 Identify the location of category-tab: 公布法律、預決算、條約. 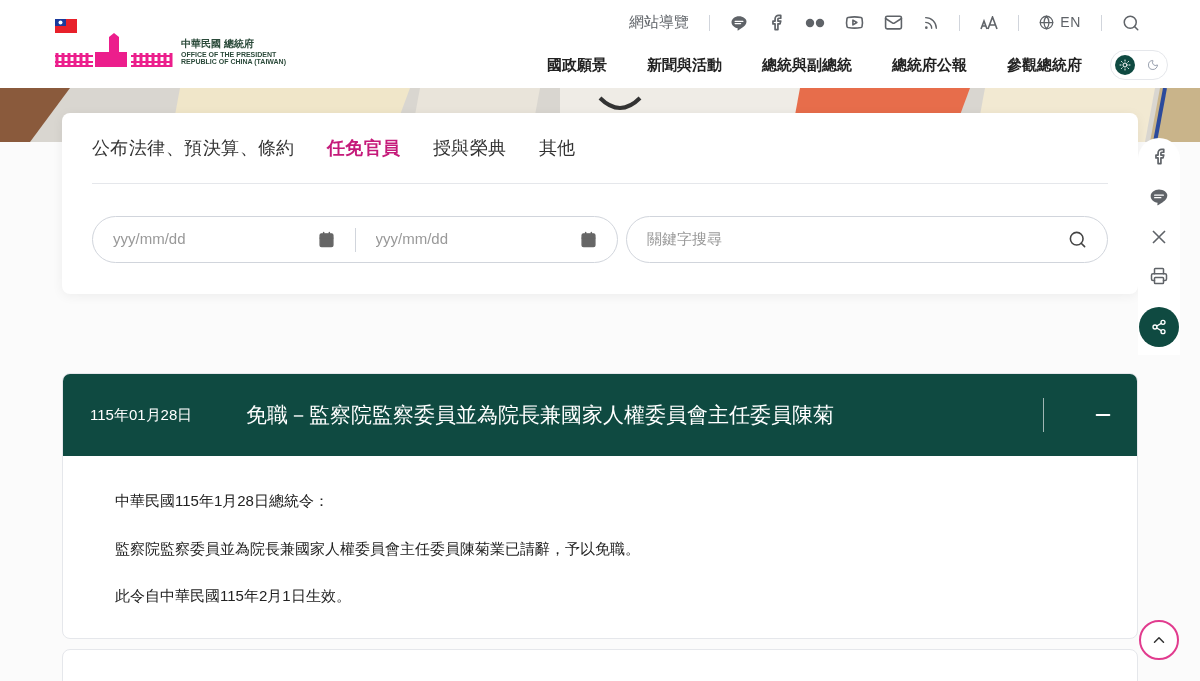
(193, 148).